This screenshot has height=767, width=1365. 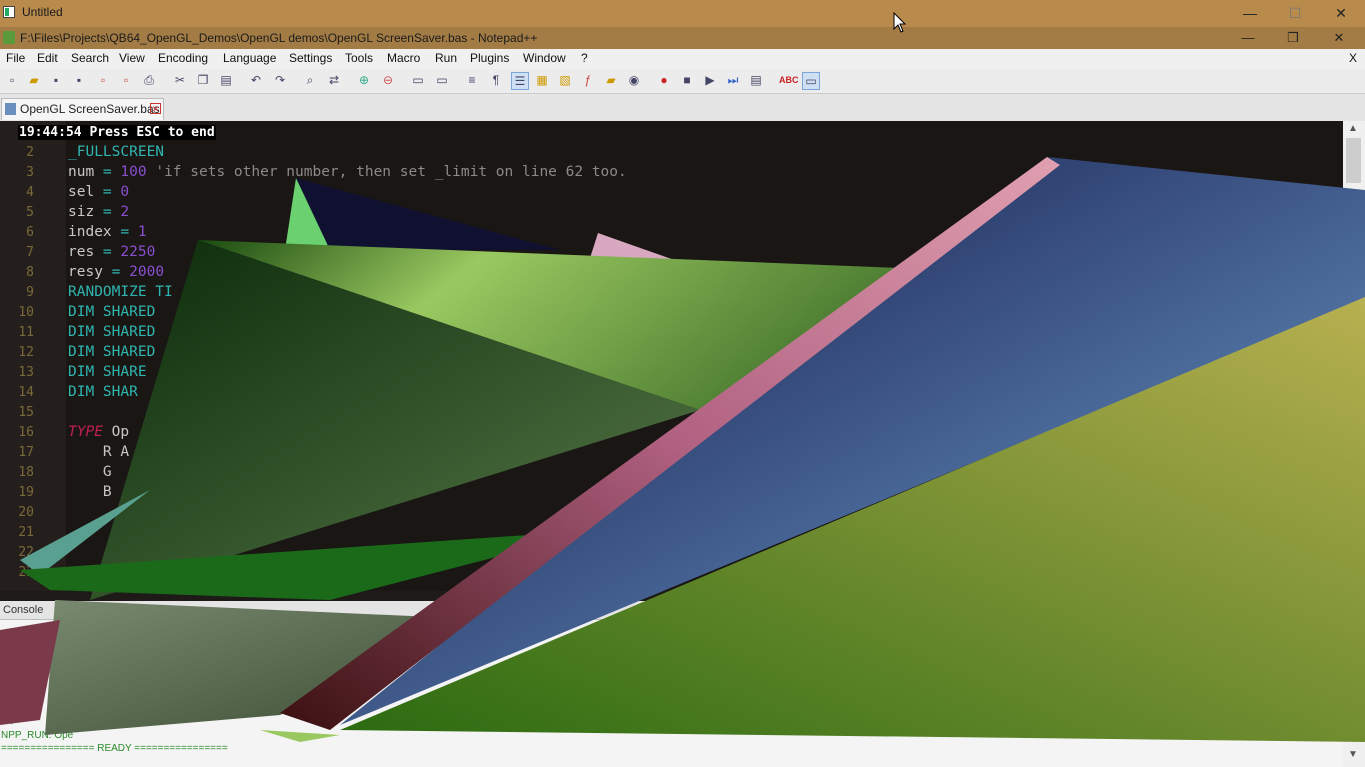 I want to click on code-line: G, so click(x=90, y=472).